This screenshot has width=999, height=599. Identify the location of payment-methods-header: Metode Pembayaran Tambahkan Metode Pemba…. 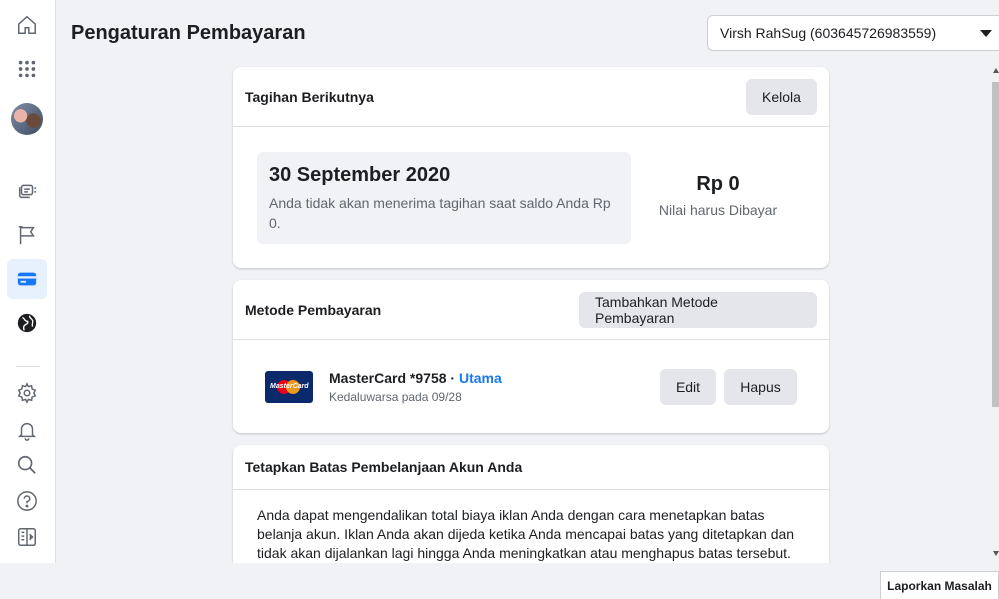
(531, 310).